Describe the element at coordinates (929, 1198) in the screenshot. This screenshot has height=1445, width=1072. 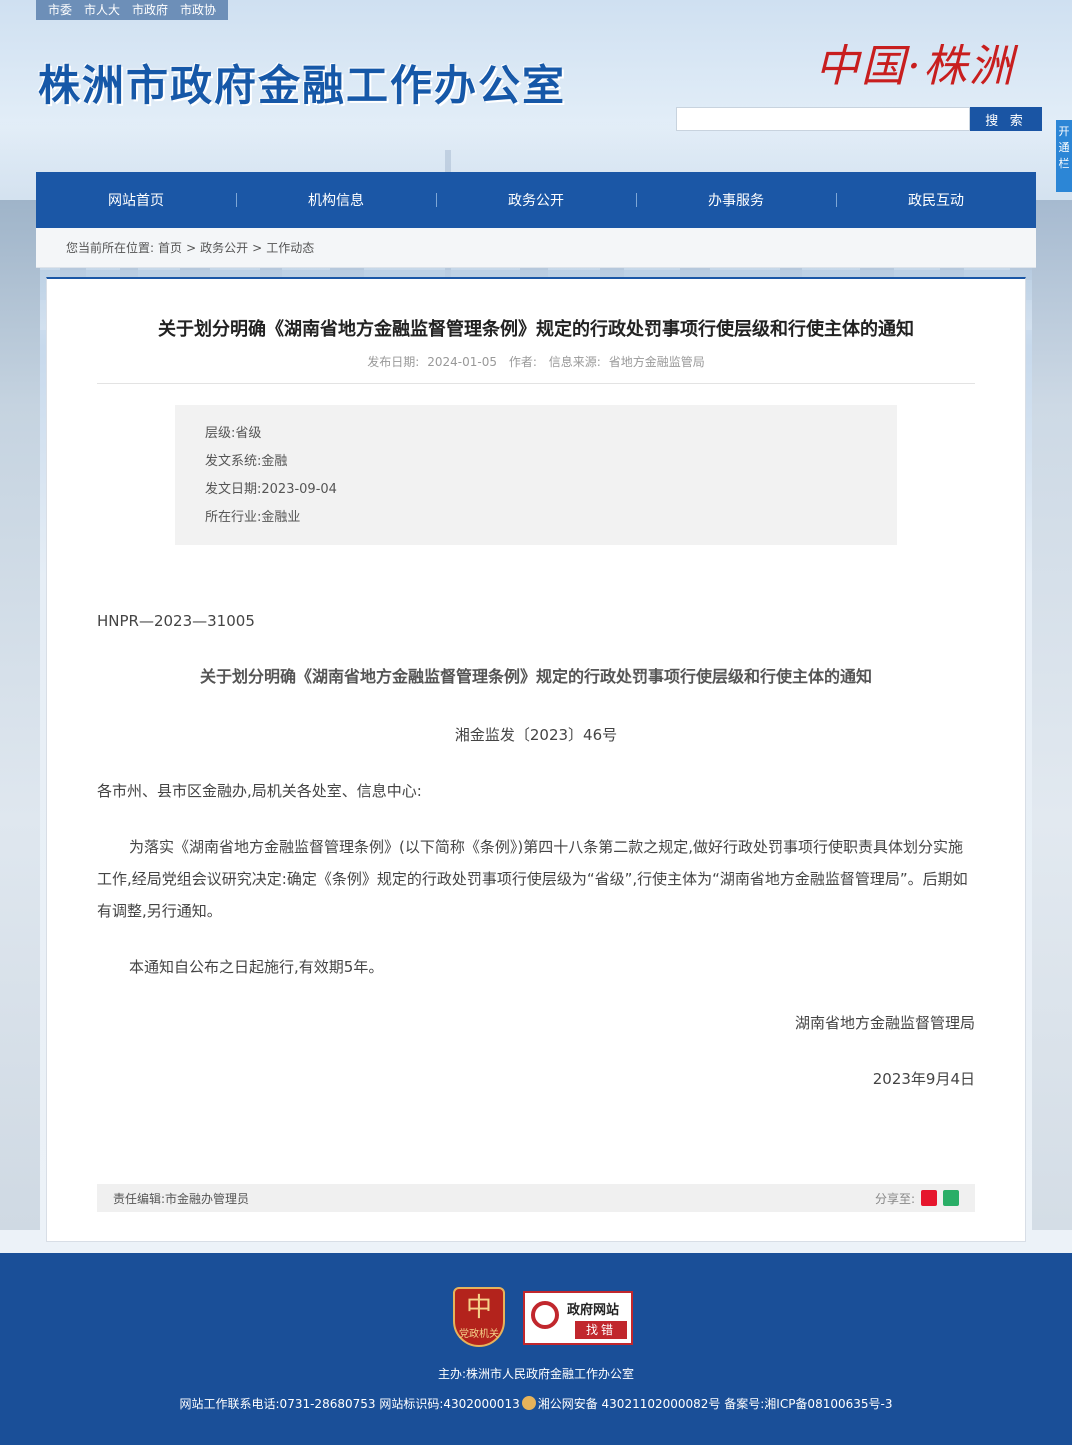
I see `weibo-icon` at that location.